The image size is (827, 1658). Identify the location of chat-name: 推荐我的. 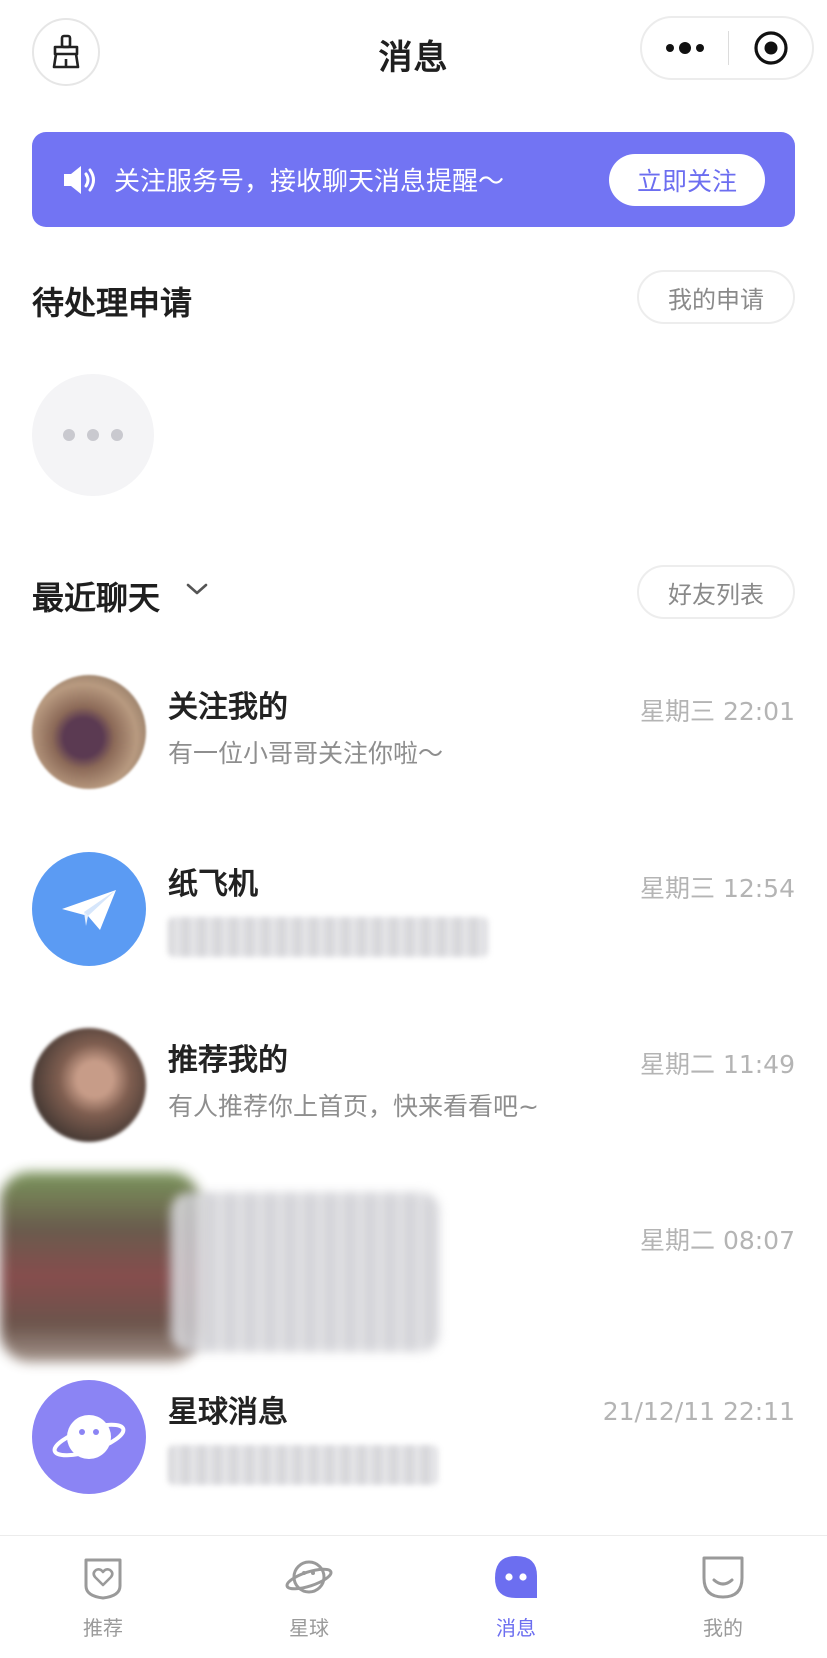
(228, 1060).